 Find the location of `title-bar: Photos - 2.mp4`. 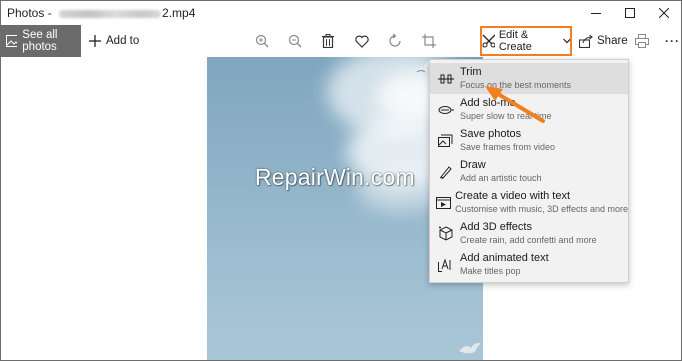

title-bar: Photos - 2.mp4 is located at coordinates (341, 13).